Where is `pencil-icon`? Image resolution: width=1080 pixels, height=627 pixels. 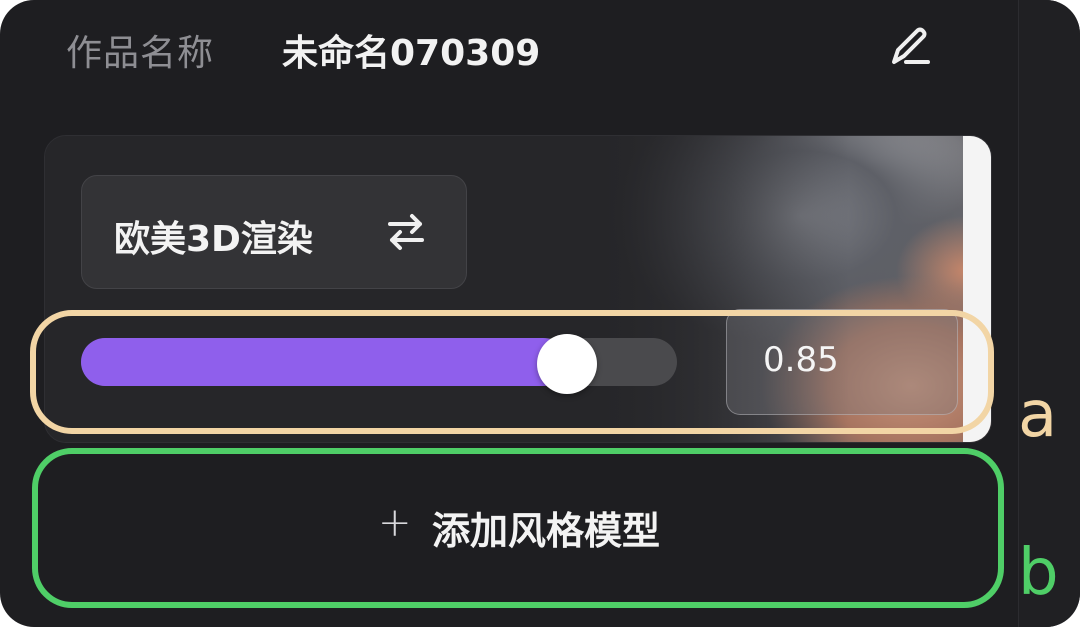 pencil-icon is located at coordinates (909, 47).